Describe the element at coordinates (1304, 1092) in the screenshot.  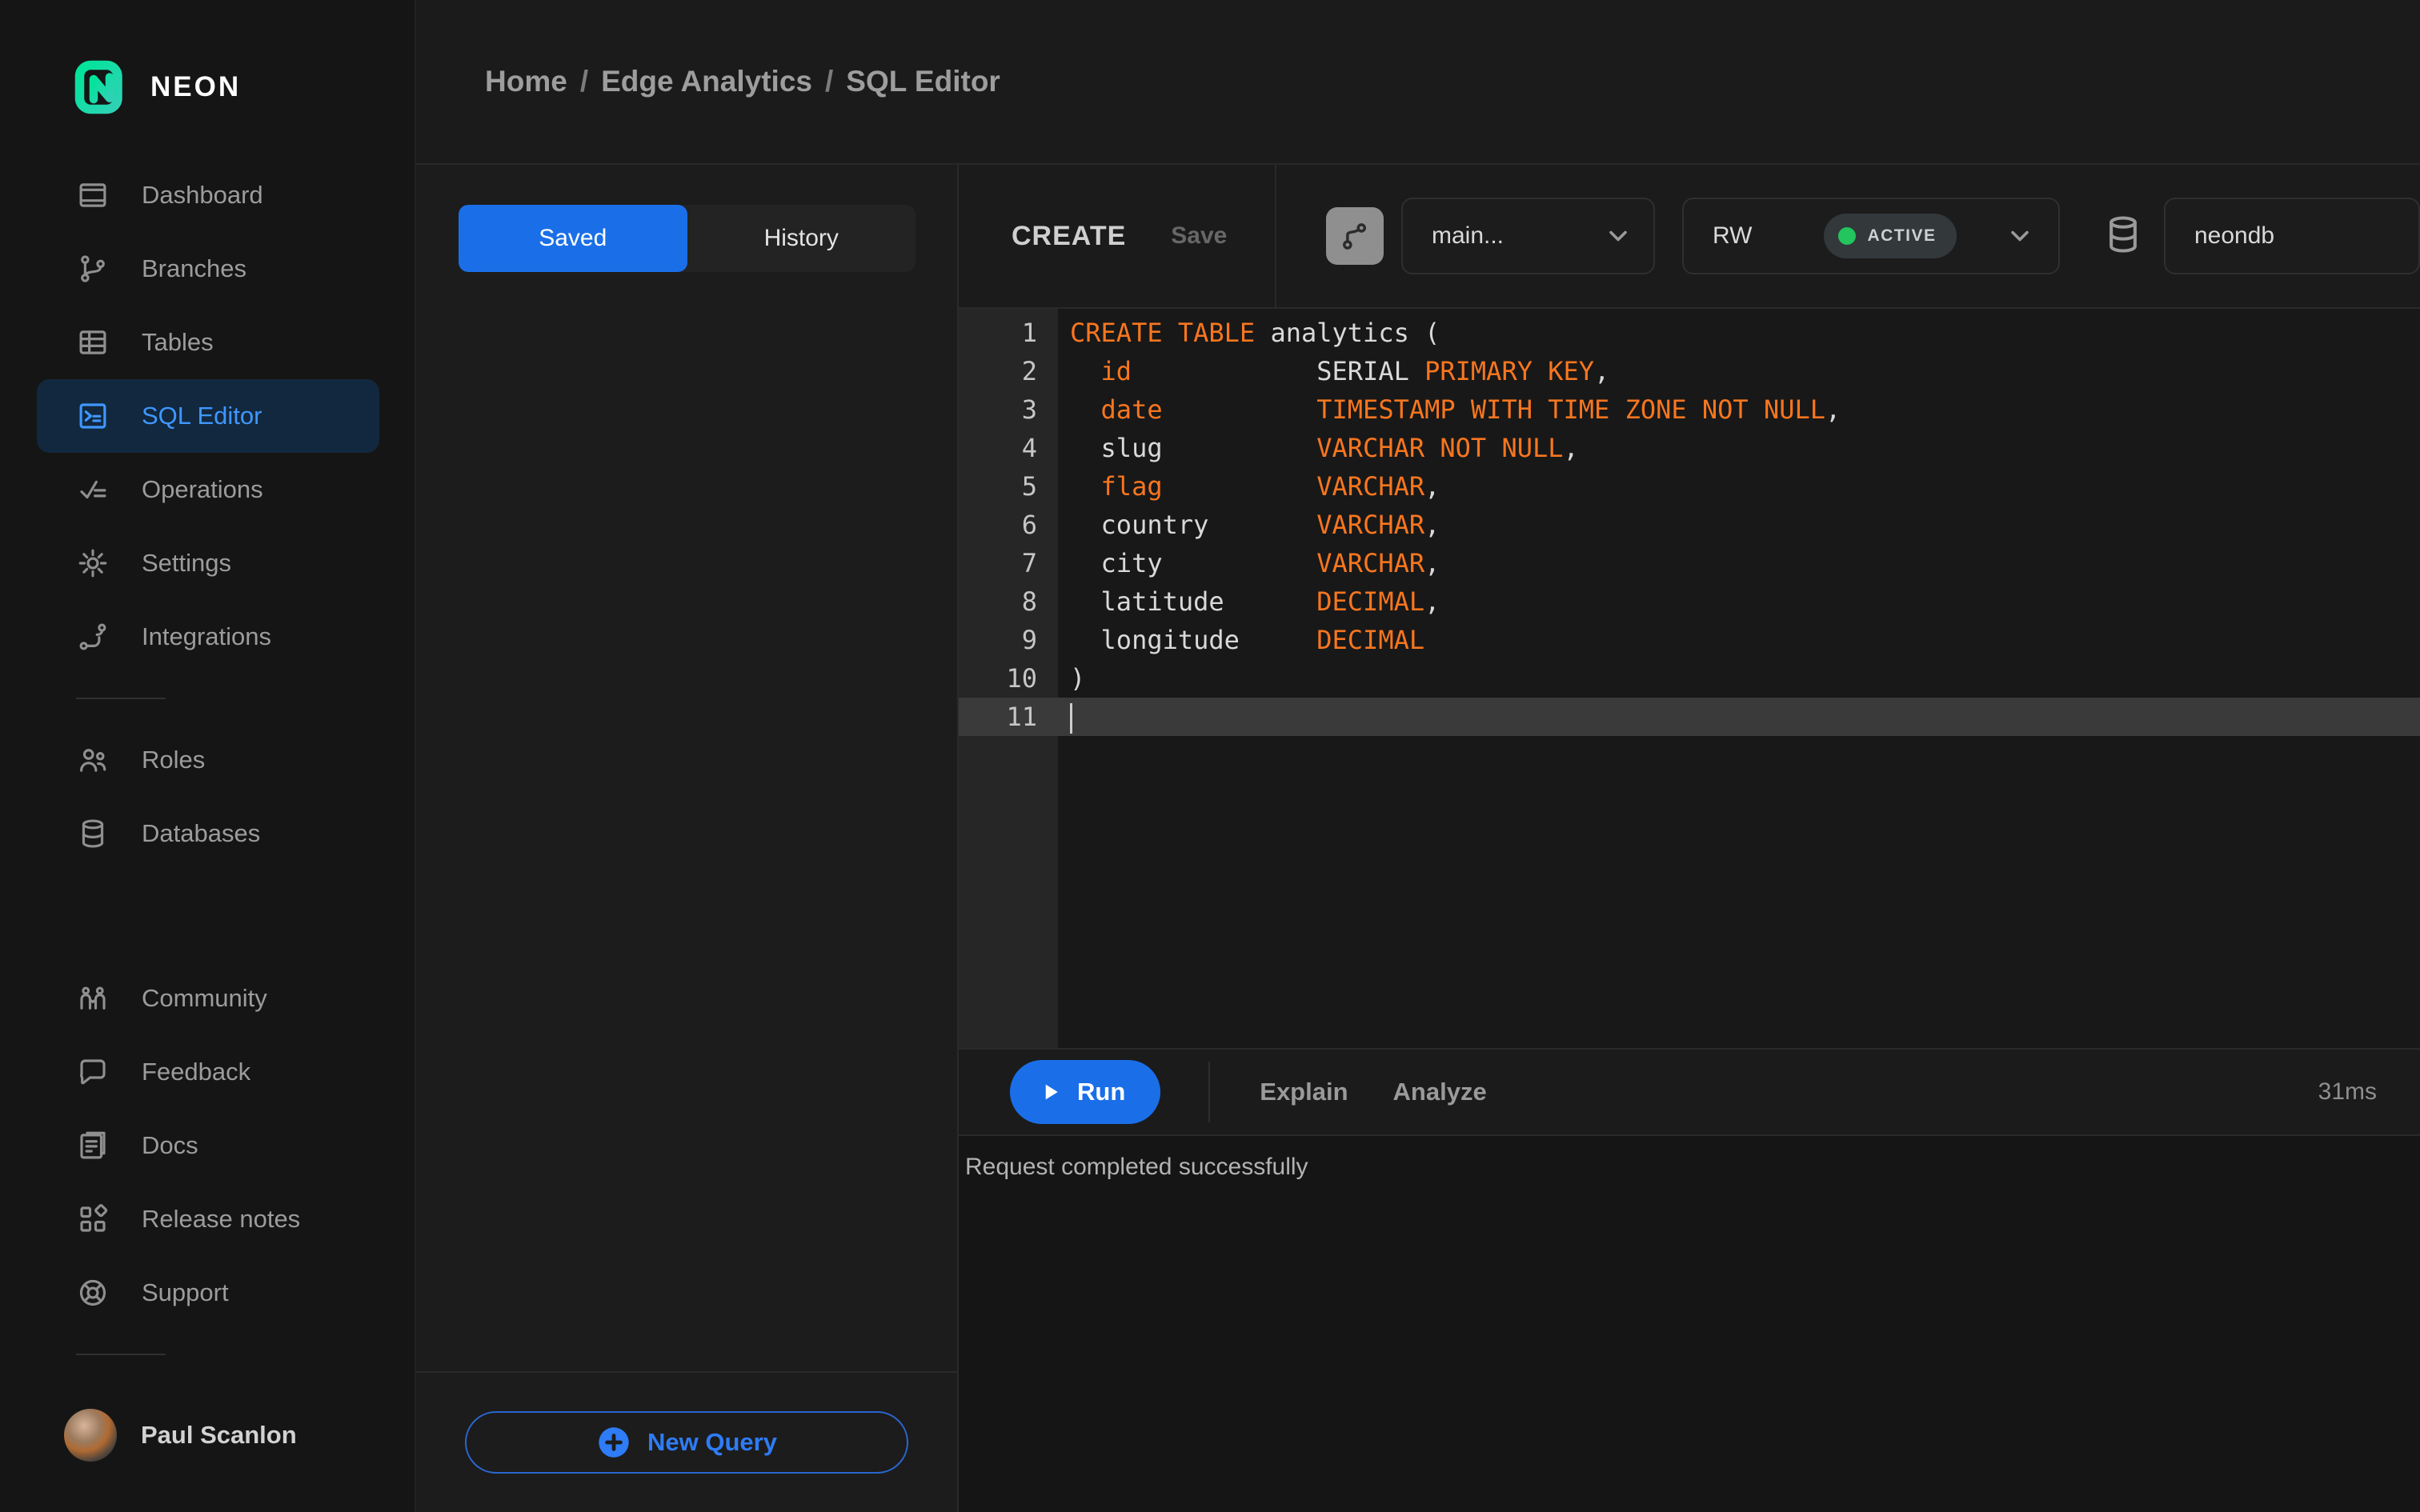
I see `explain-button: Explain` at that location.